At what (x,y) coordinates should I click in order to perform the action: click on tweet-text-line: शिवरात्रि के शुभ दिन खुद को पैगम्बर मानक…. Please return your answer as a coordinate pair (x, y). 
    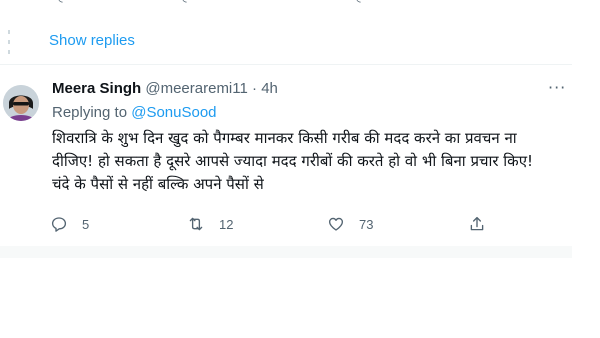
    Looking at the image, I should click on (284, 138).